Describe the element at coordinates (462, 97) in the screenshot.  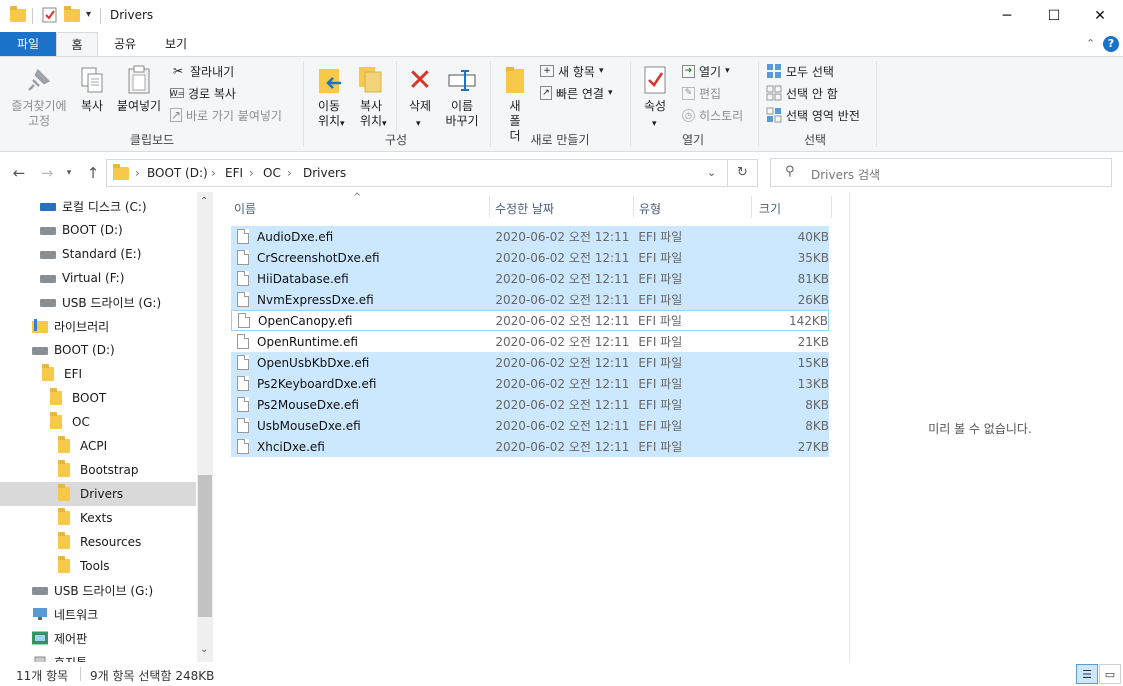
I see `rename-button: 이름 바꾸기` at that location.